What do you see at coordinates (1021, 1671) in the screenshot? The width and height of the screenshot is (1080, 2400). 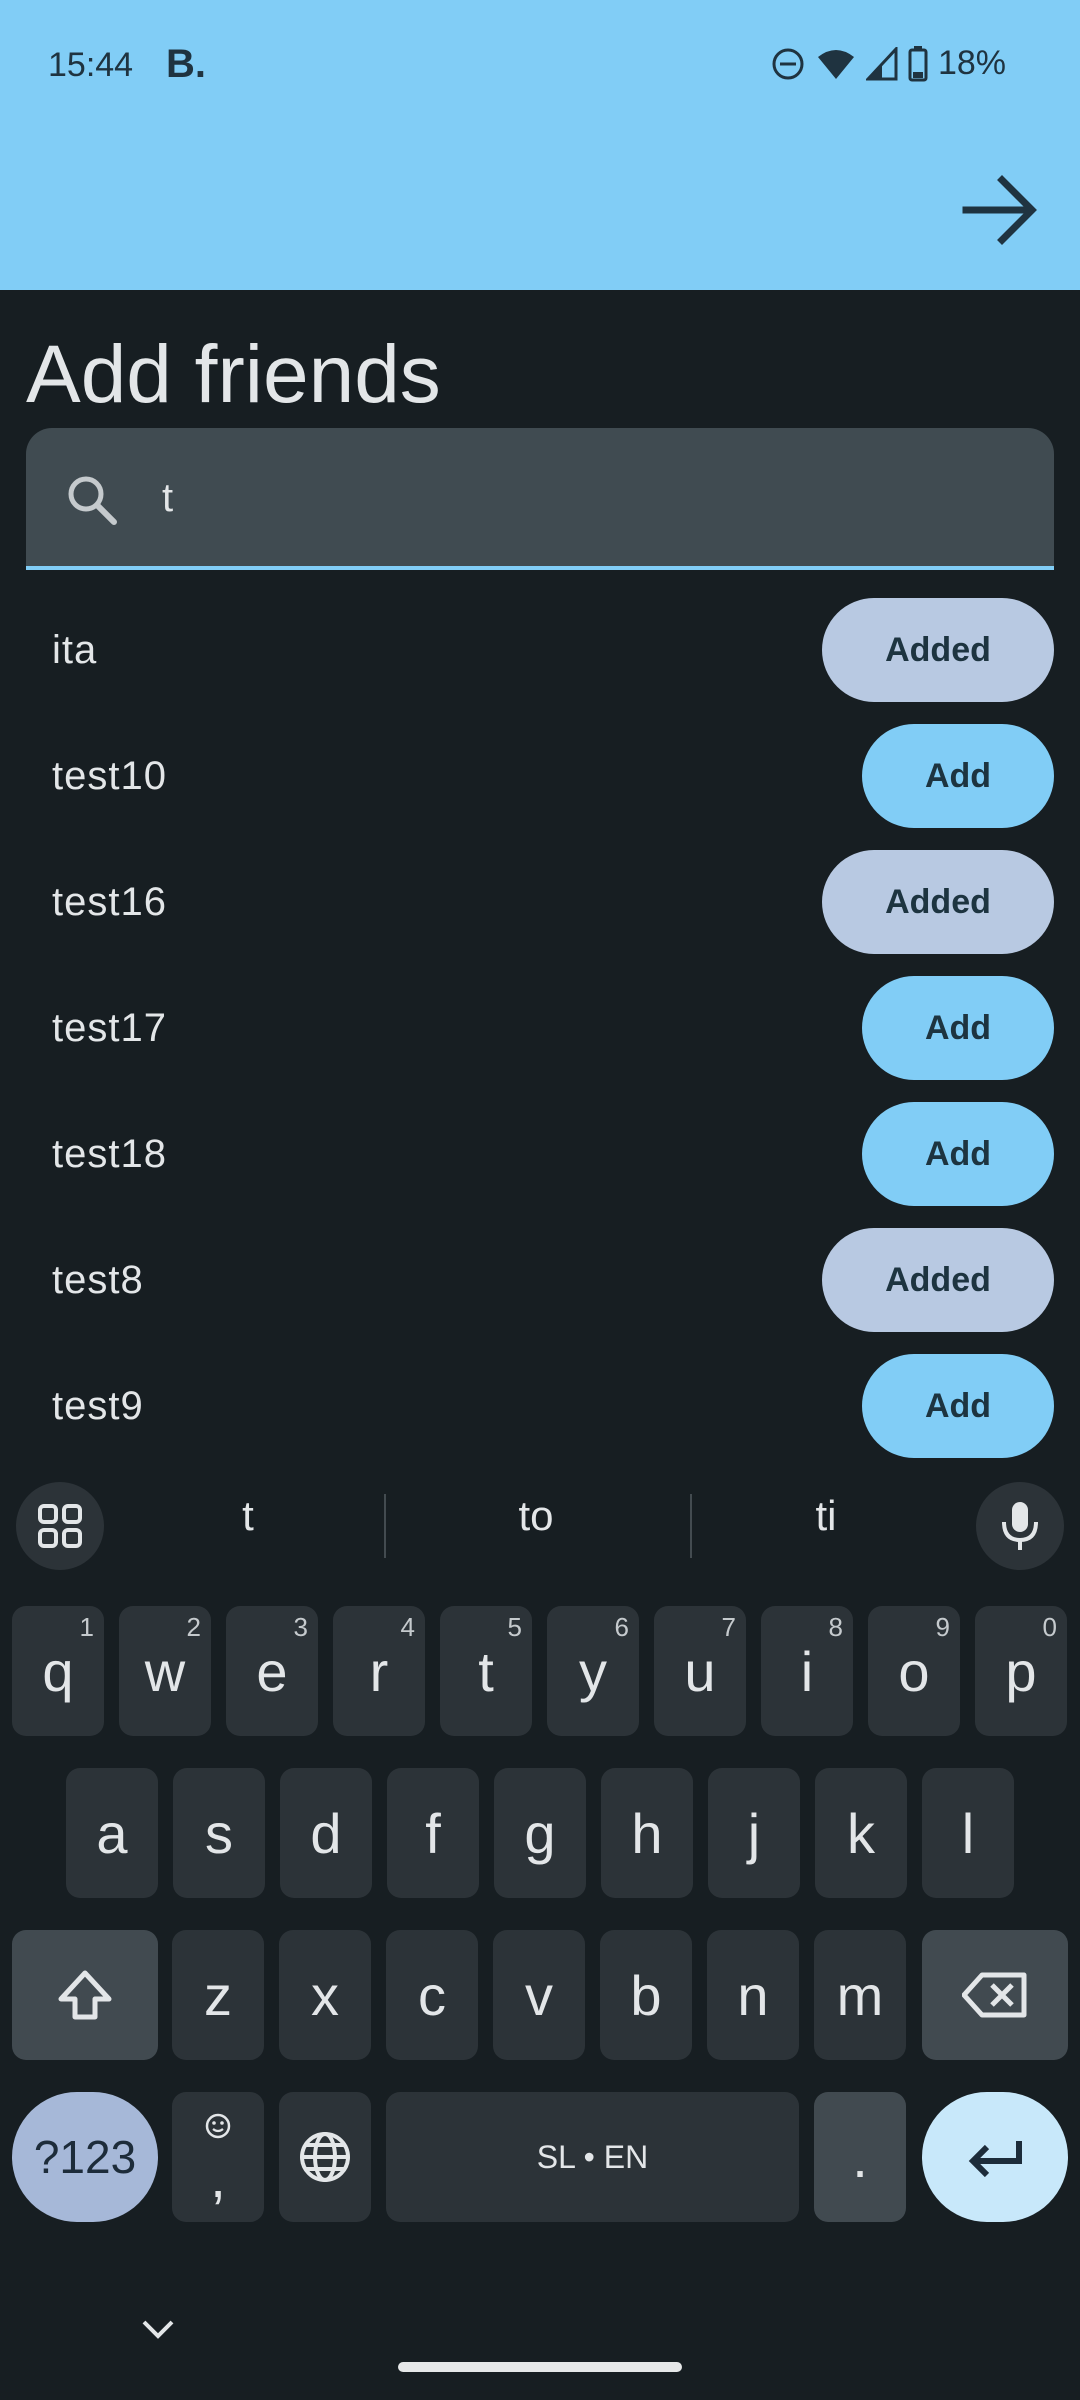 I see `key-p: p0` at bounding box center [1021, 1671].